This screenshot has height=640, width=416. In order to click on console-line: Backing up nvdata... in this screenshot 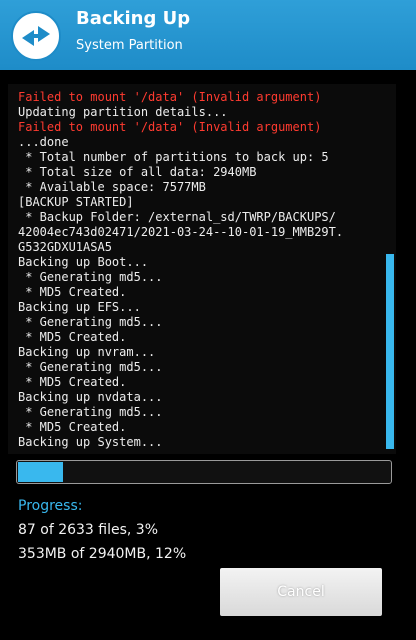, I will do `click(90, 397)`.